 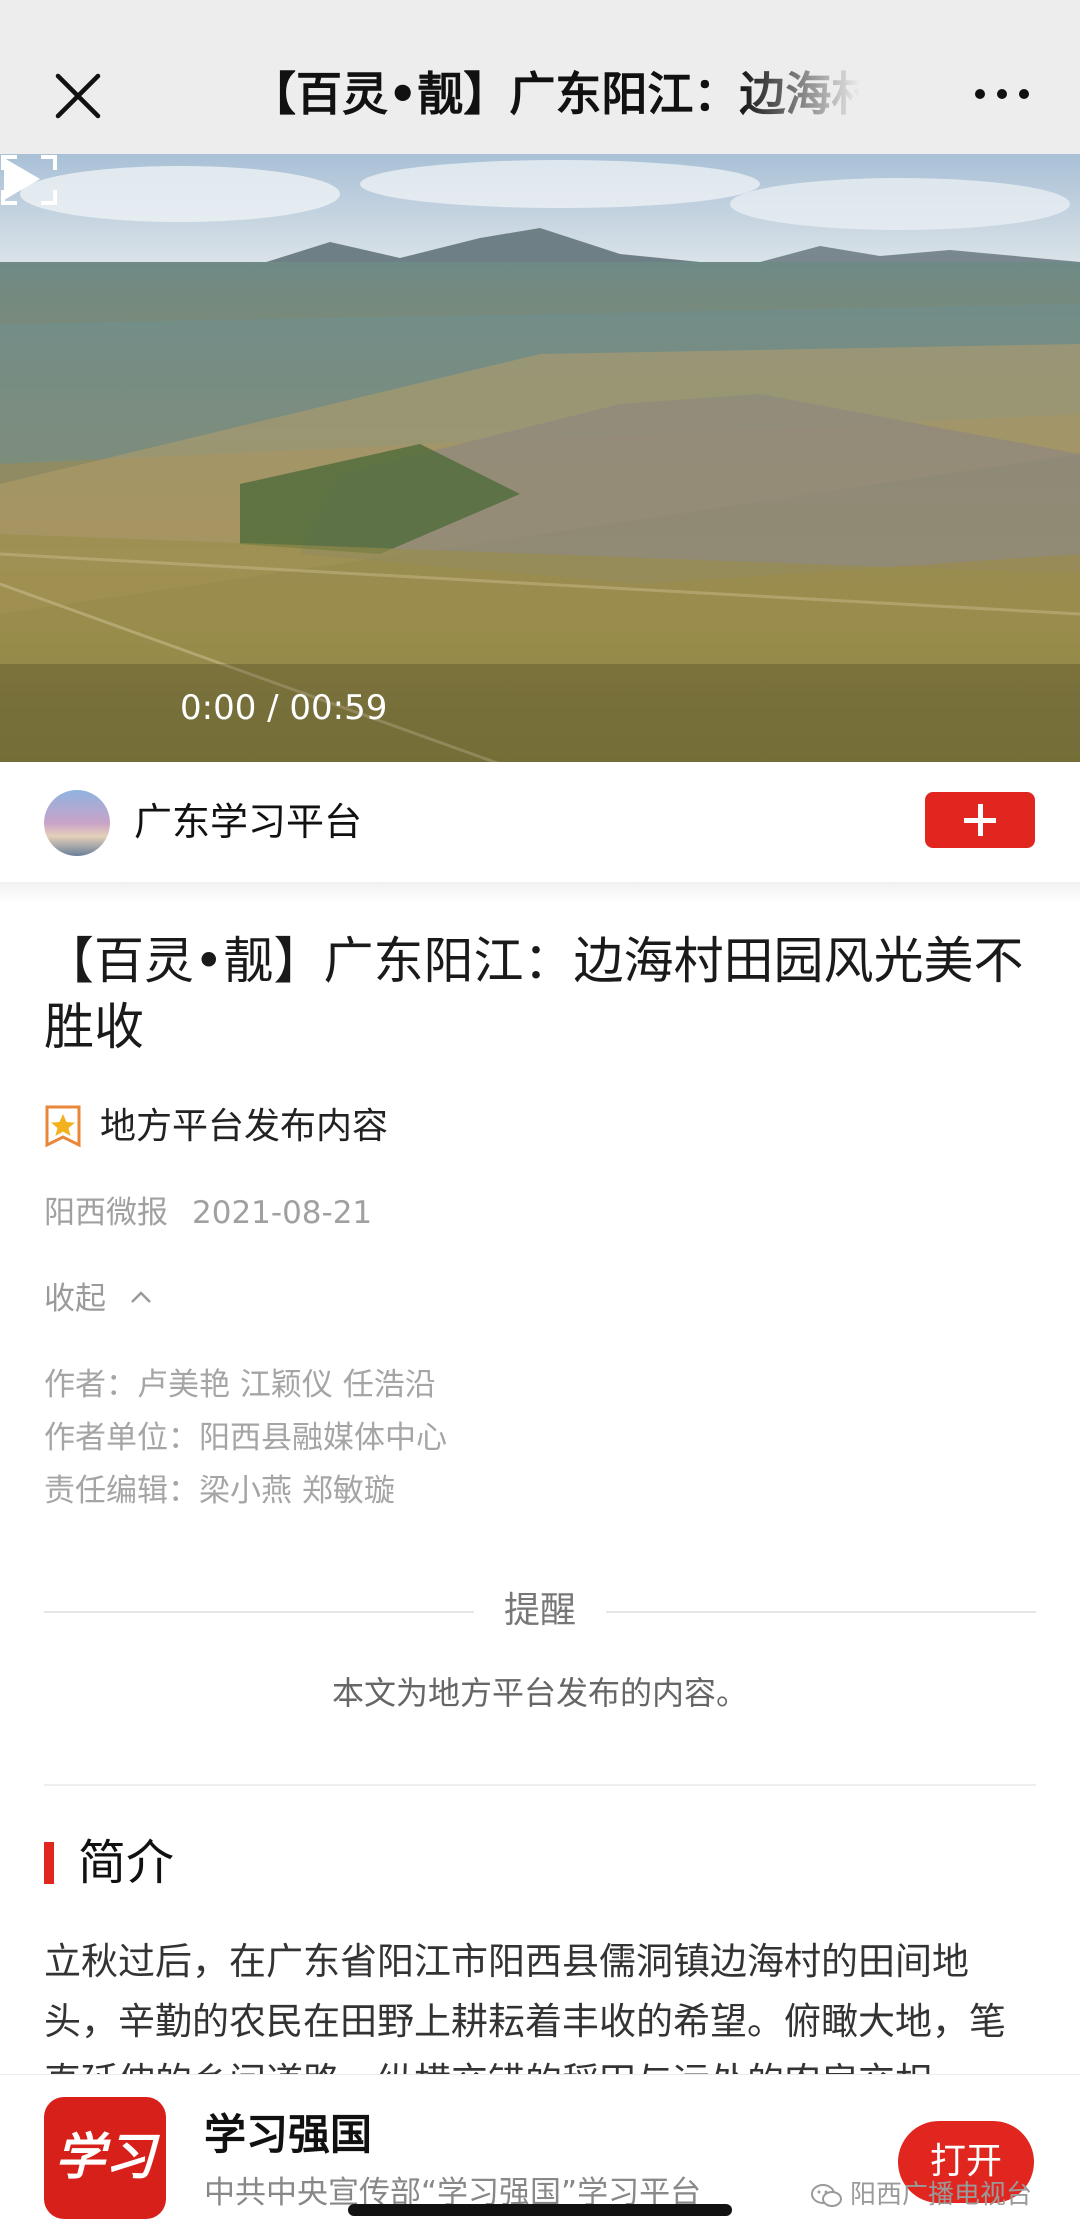 I want to click on app-logo-text: 学习, so click(x=105, y=2156).